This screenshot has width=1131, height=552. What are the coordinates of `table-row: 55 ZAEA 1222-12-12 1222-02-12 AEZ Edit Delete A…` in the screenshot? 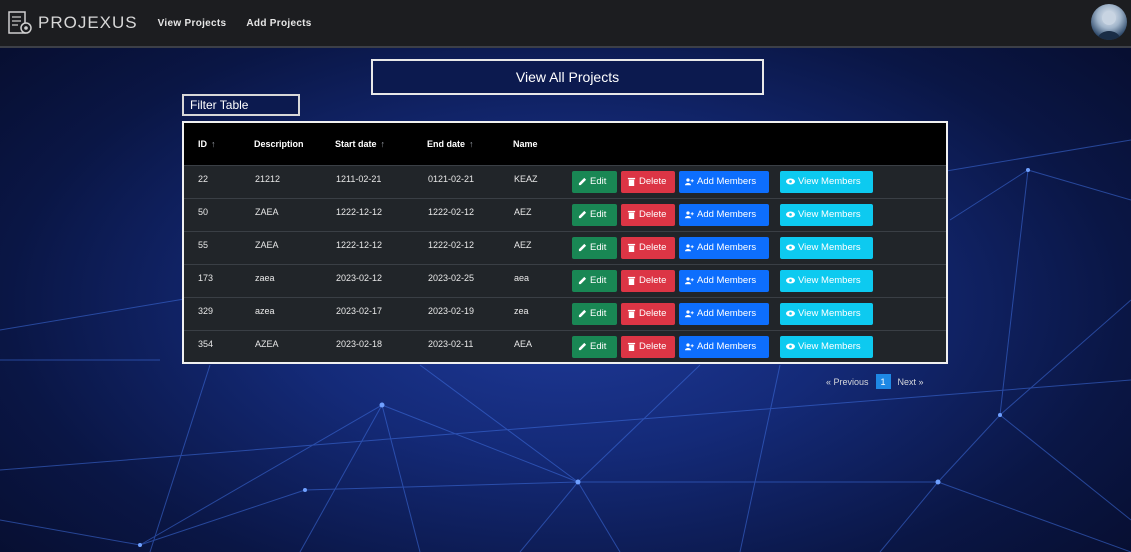 It's located at (565, 247).